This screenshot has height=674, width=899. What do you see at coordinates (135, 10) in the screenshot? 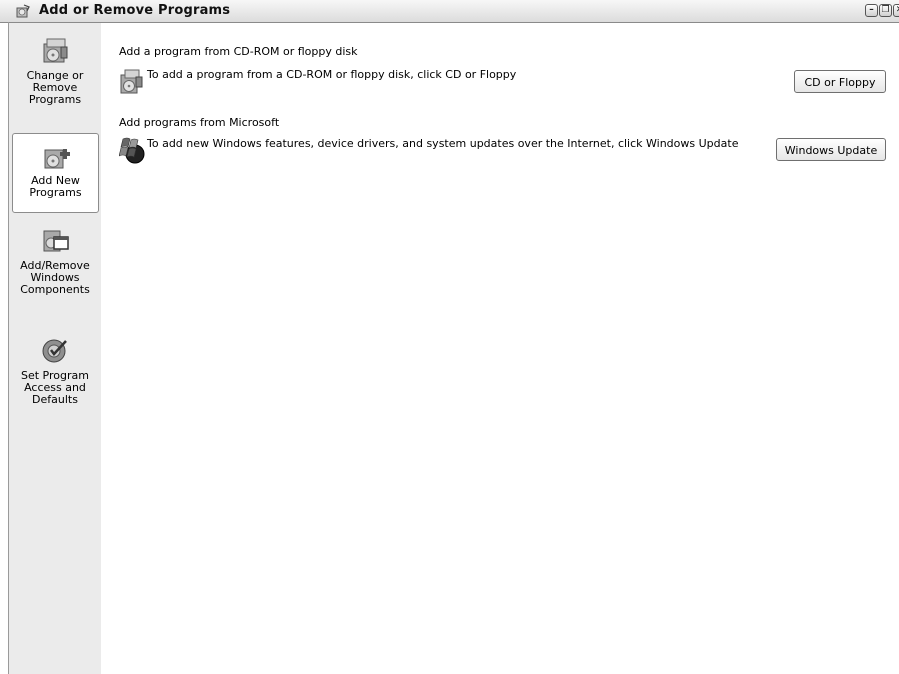
I see `window-title: Add or Remove Programs` at bounding box center [135, 10].